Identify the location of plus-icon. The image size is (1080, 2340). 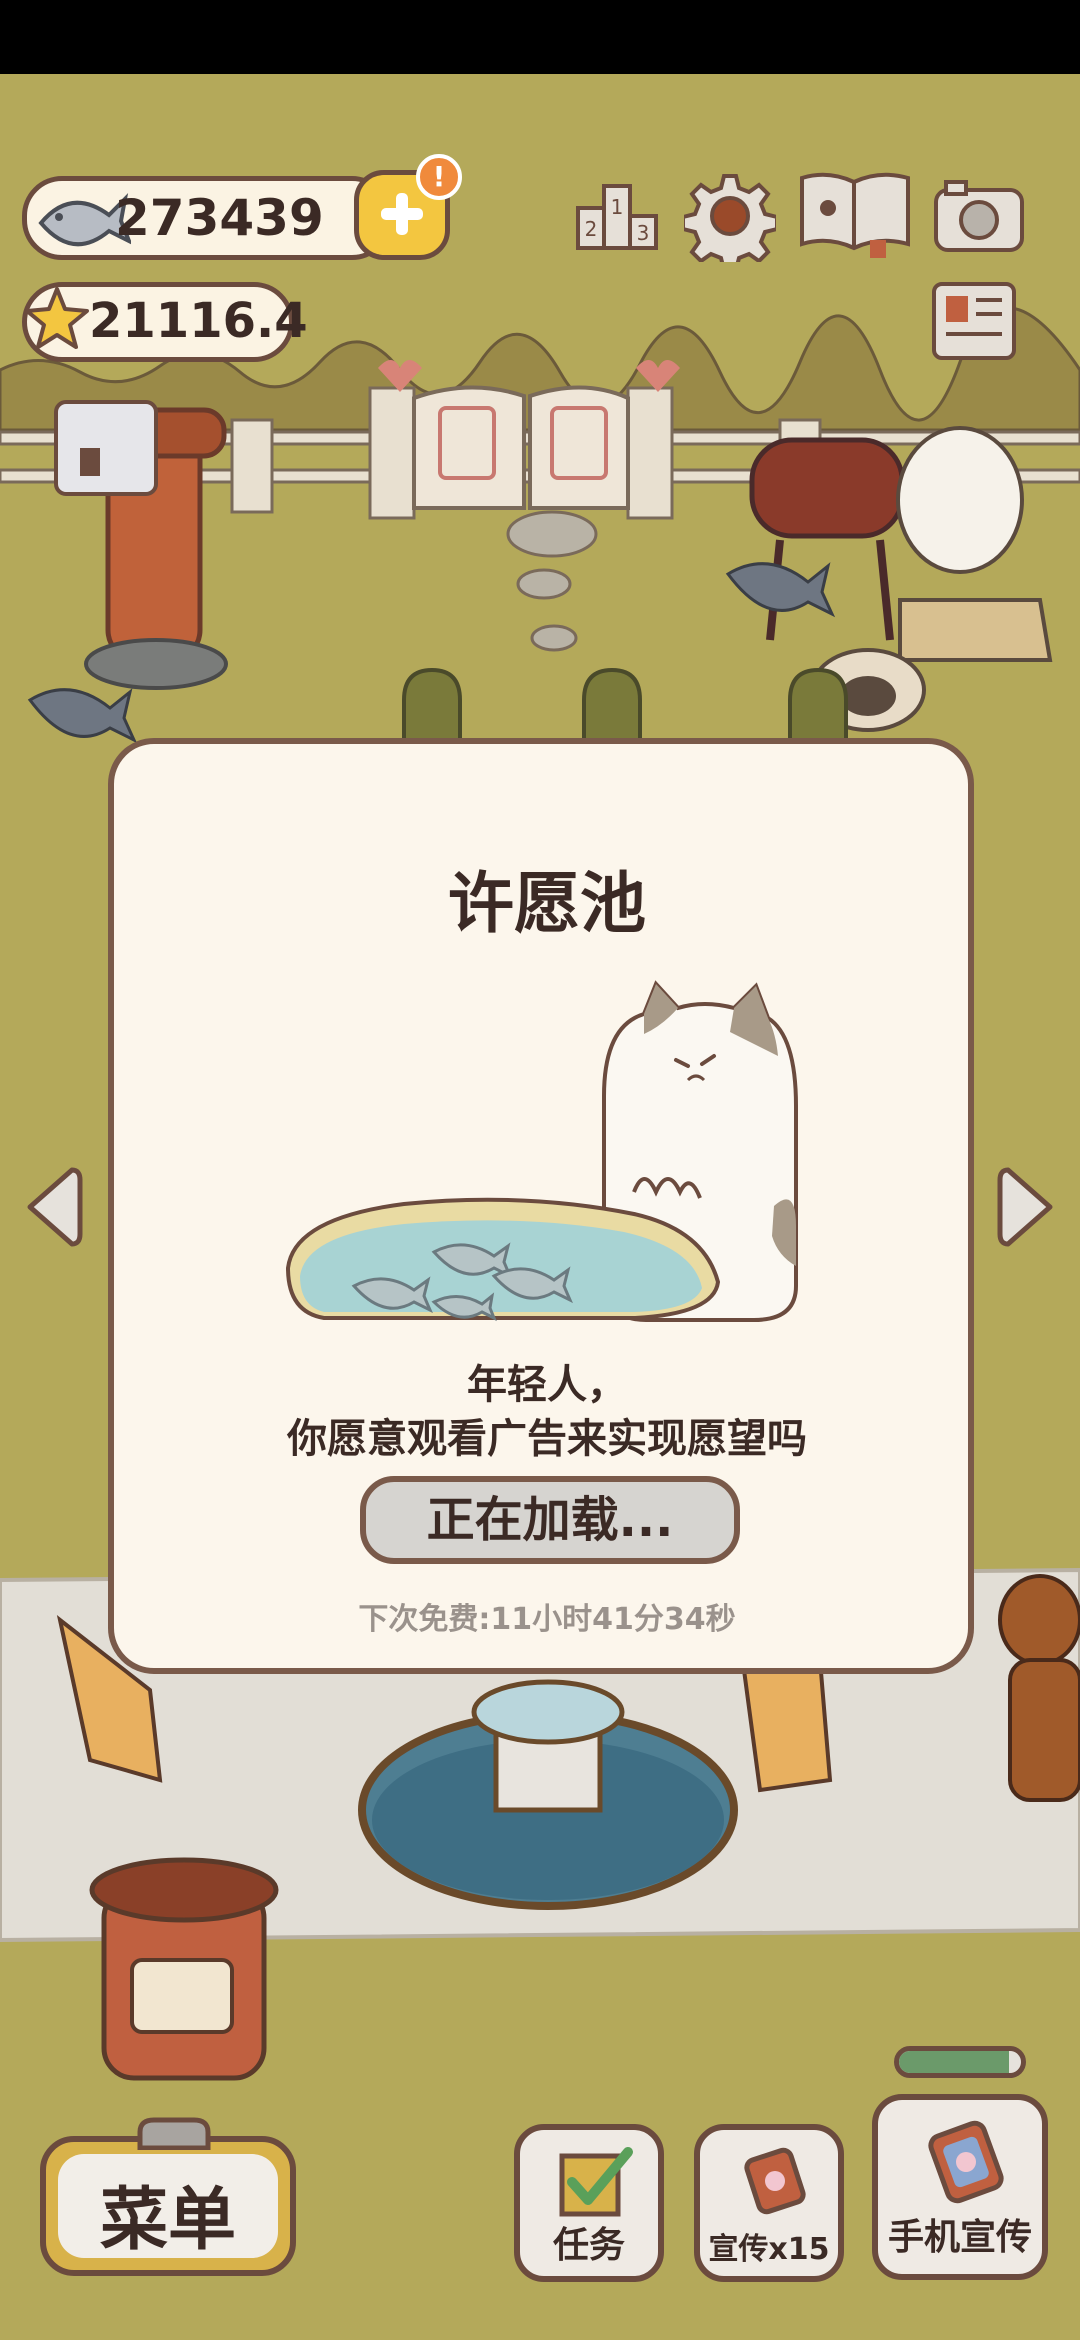
(402, 214).